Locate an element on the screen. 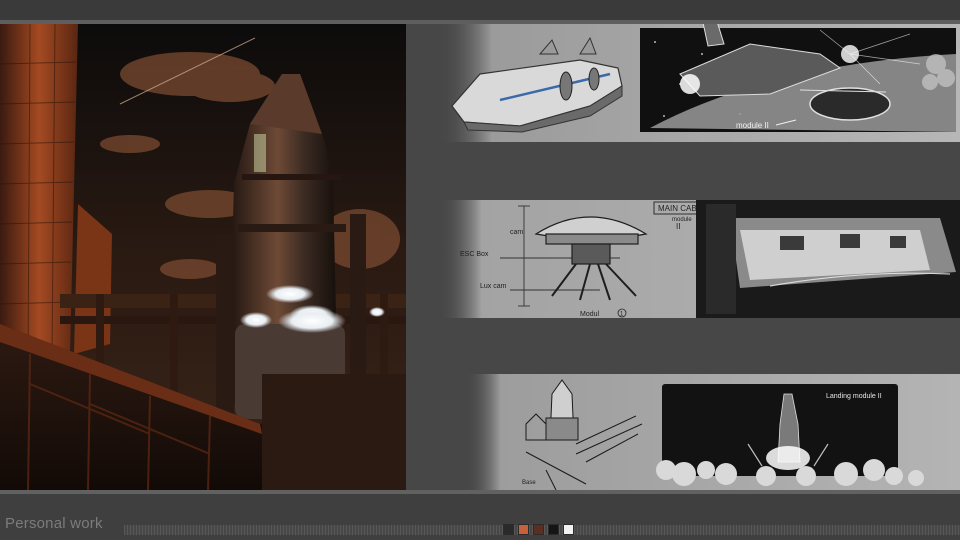 Image resolution: width=960 pixels, height=540 pixels. sketch-panel-3: Base Landing module II is located at coordinates (713, 432).